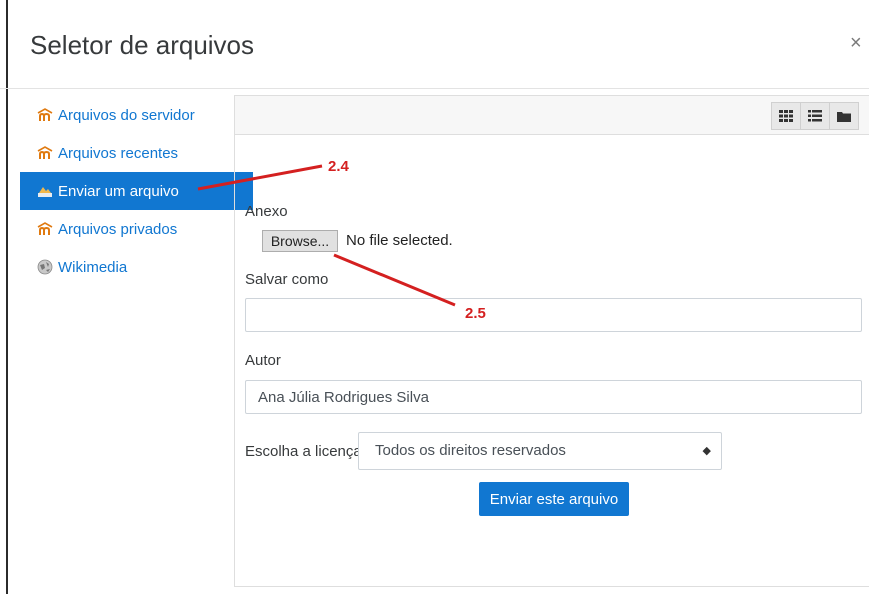 Image resolution: width=869 pixels, height=594 pixels. Describe the element at coordinates (118, 229) in the screenshot. I see `sidebar-item-label: Arquivos privados` at that location.